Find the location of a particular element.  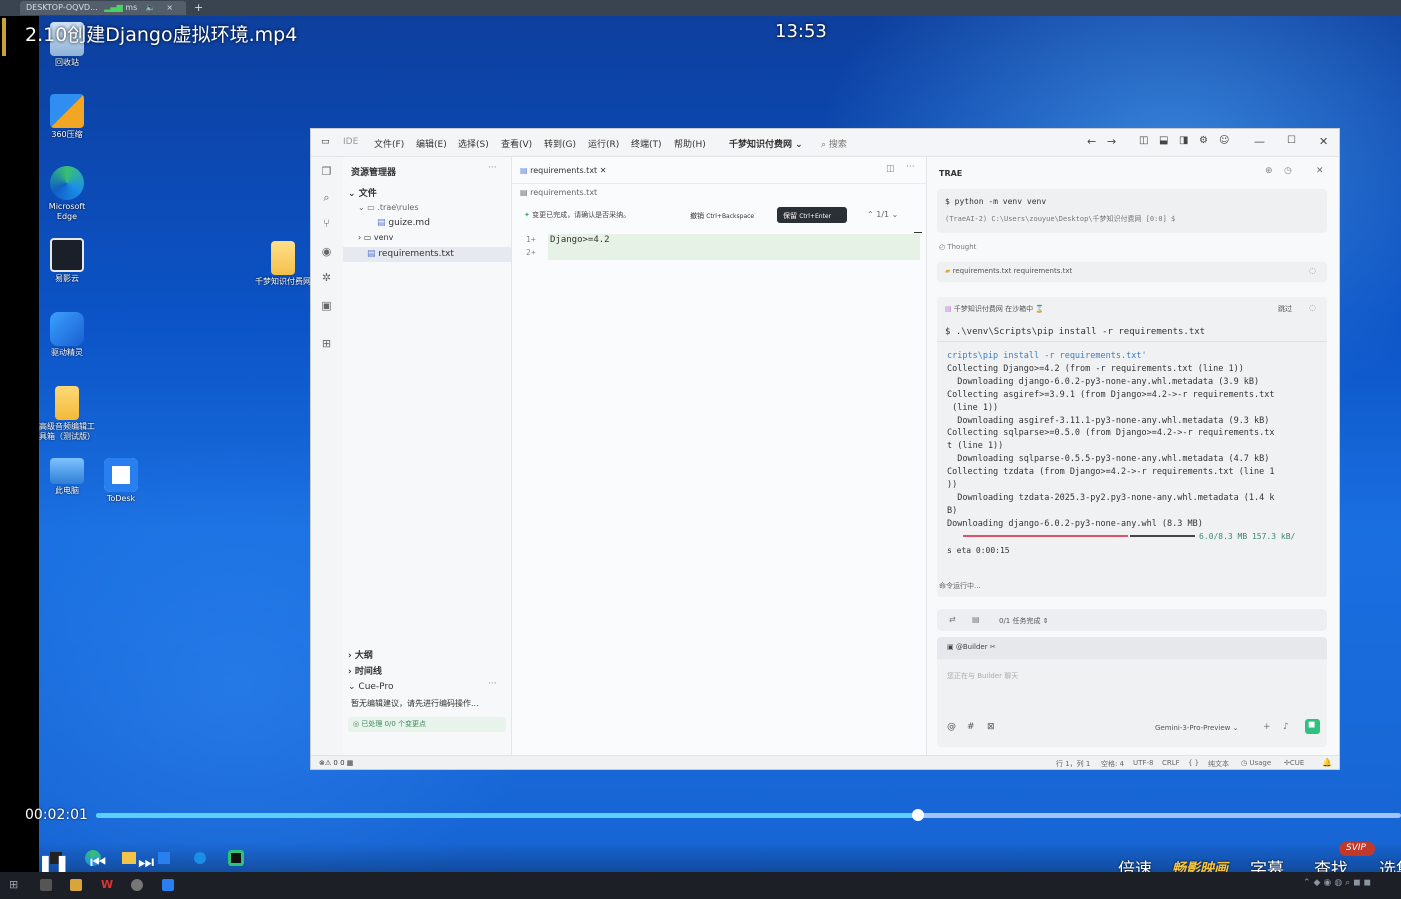

desktop-icon-edge: Microsoft Edge is located at coordinates (67, 194).